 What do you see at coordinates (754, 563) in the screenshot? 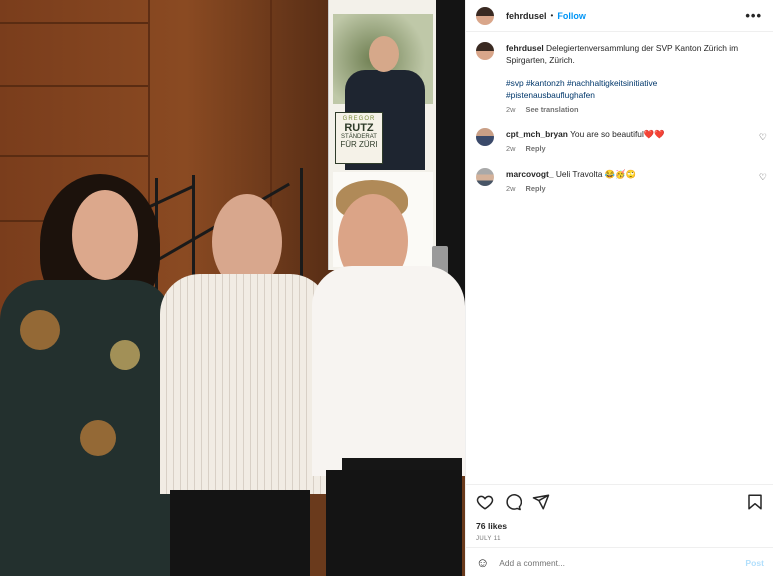
I see `post-comment-button: Post` at bounding box center [754, 563].